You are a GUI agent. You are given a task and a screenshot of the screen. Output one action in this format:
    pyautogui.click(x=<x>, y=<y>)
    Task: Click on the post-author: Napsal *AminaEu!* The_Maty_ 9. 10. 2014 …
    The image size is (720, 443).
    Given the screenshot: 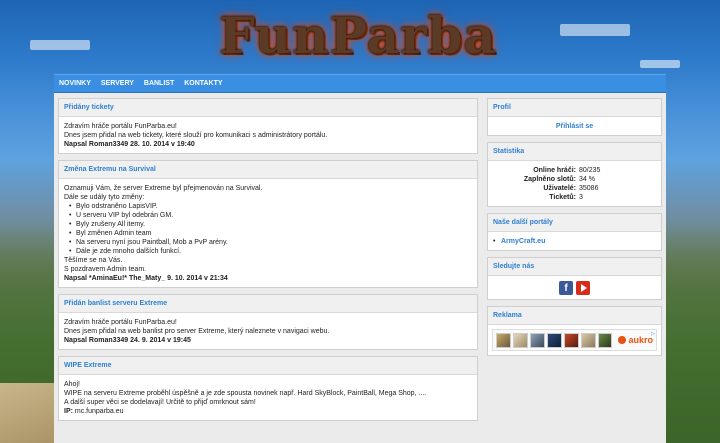 What is the action you would take?
    pyautogui.click(x=146, y=278)
    